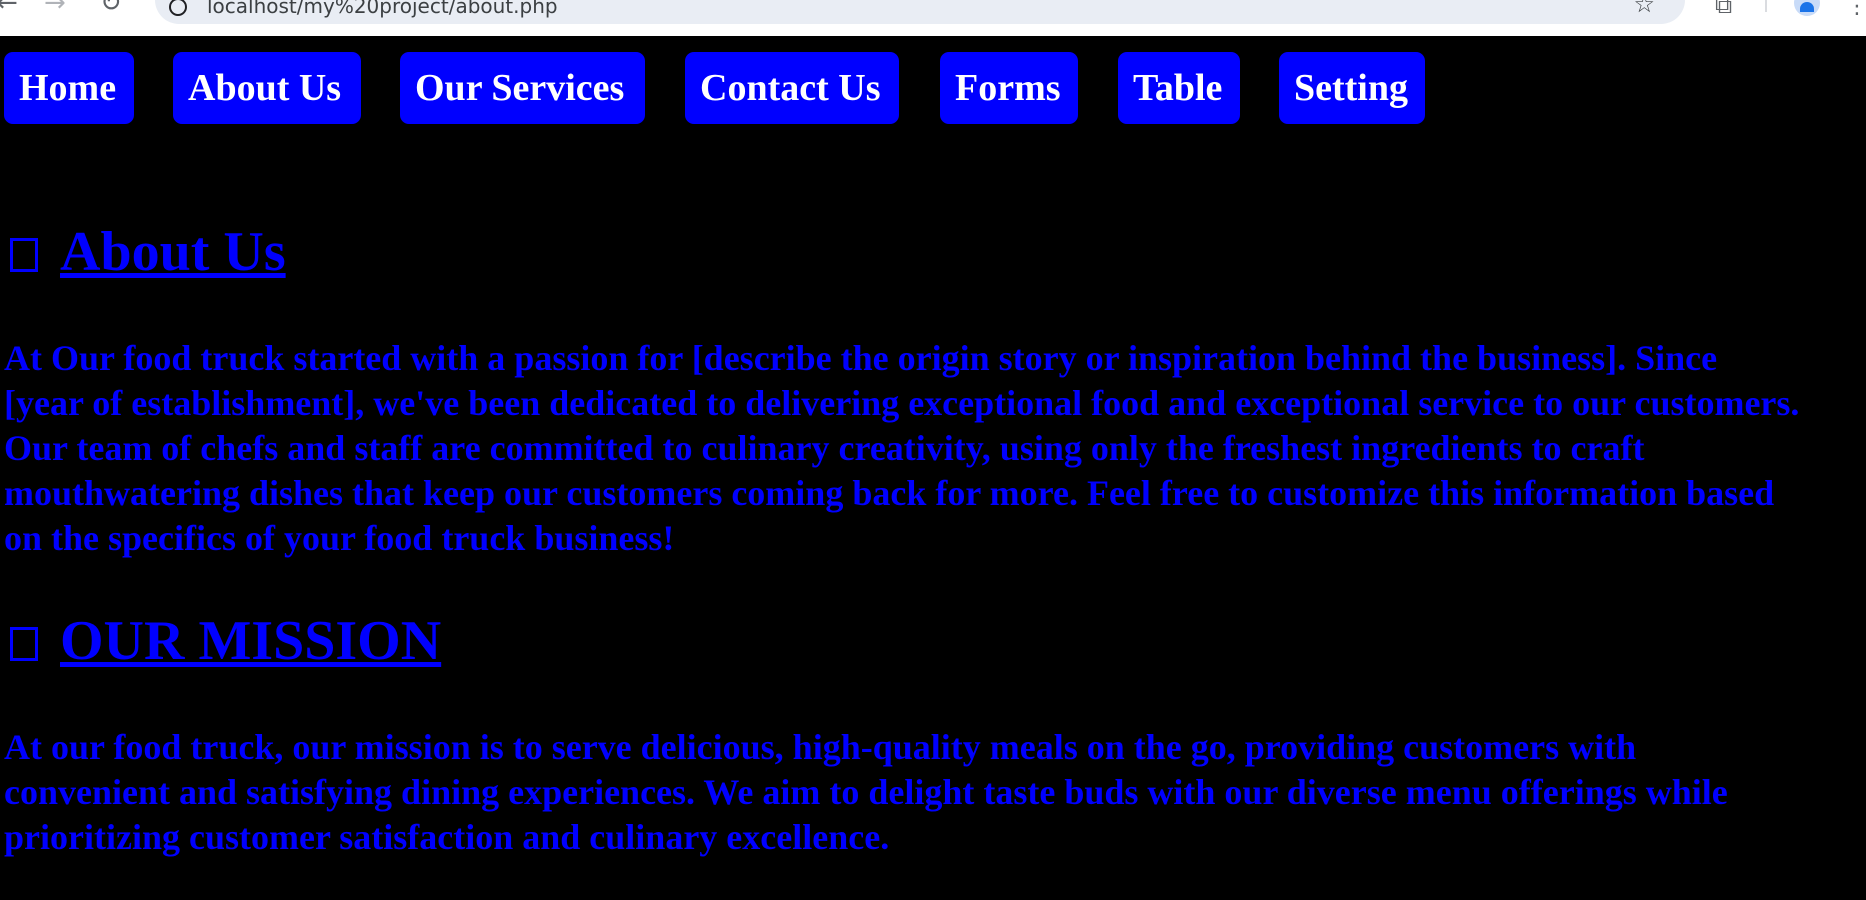 This screenshot has height=900, width=1866. Describe the element at coordinates (1766, 6) in the screenshot. I see `toolbar-divider` at that location.